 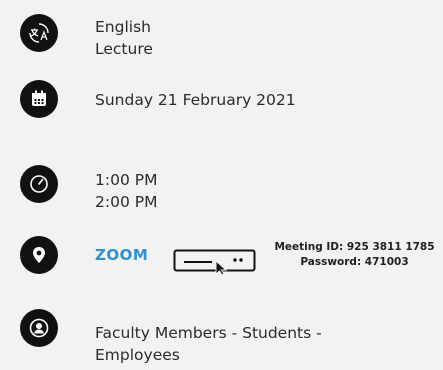 What do you see at coordinates (354, 247) in the screenshot?
I see `meeting-id: Meeting ID: 925 3811 1785` at bounding box center [354, 247].